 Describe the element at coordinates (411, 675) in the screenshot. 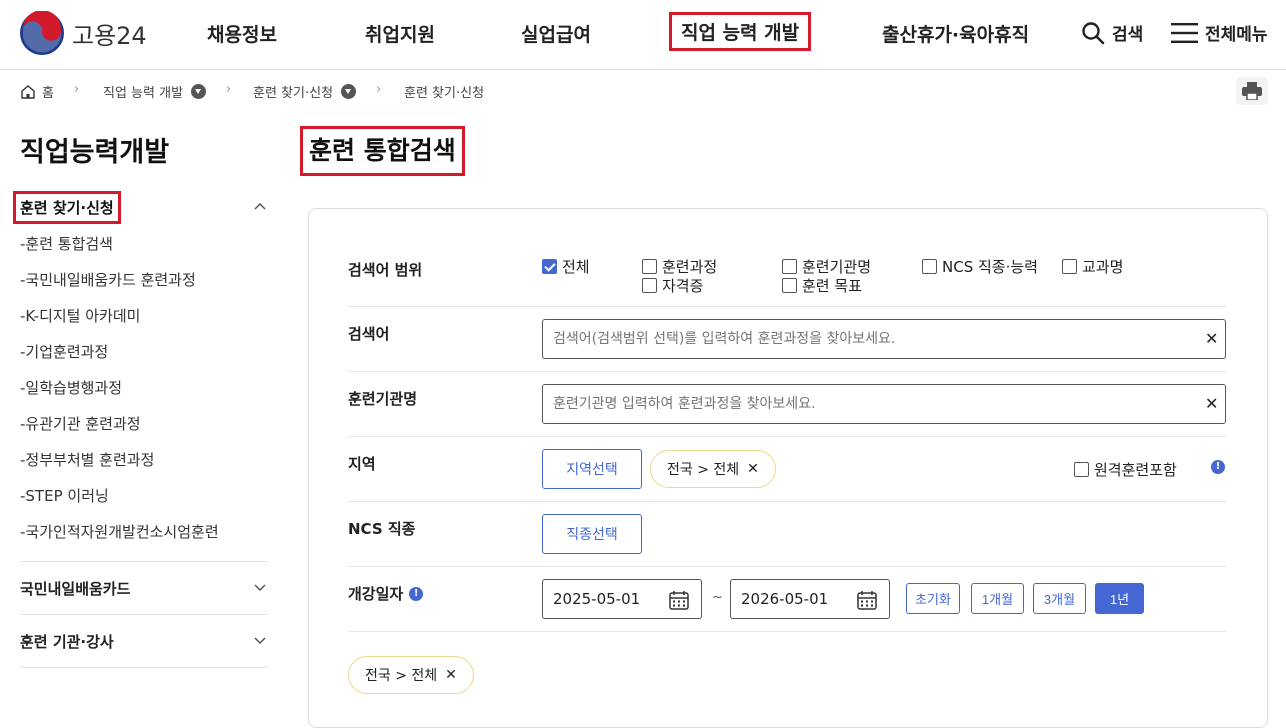

I see `selected-filter-chip: 전국 > 전체 ✕` at that location.